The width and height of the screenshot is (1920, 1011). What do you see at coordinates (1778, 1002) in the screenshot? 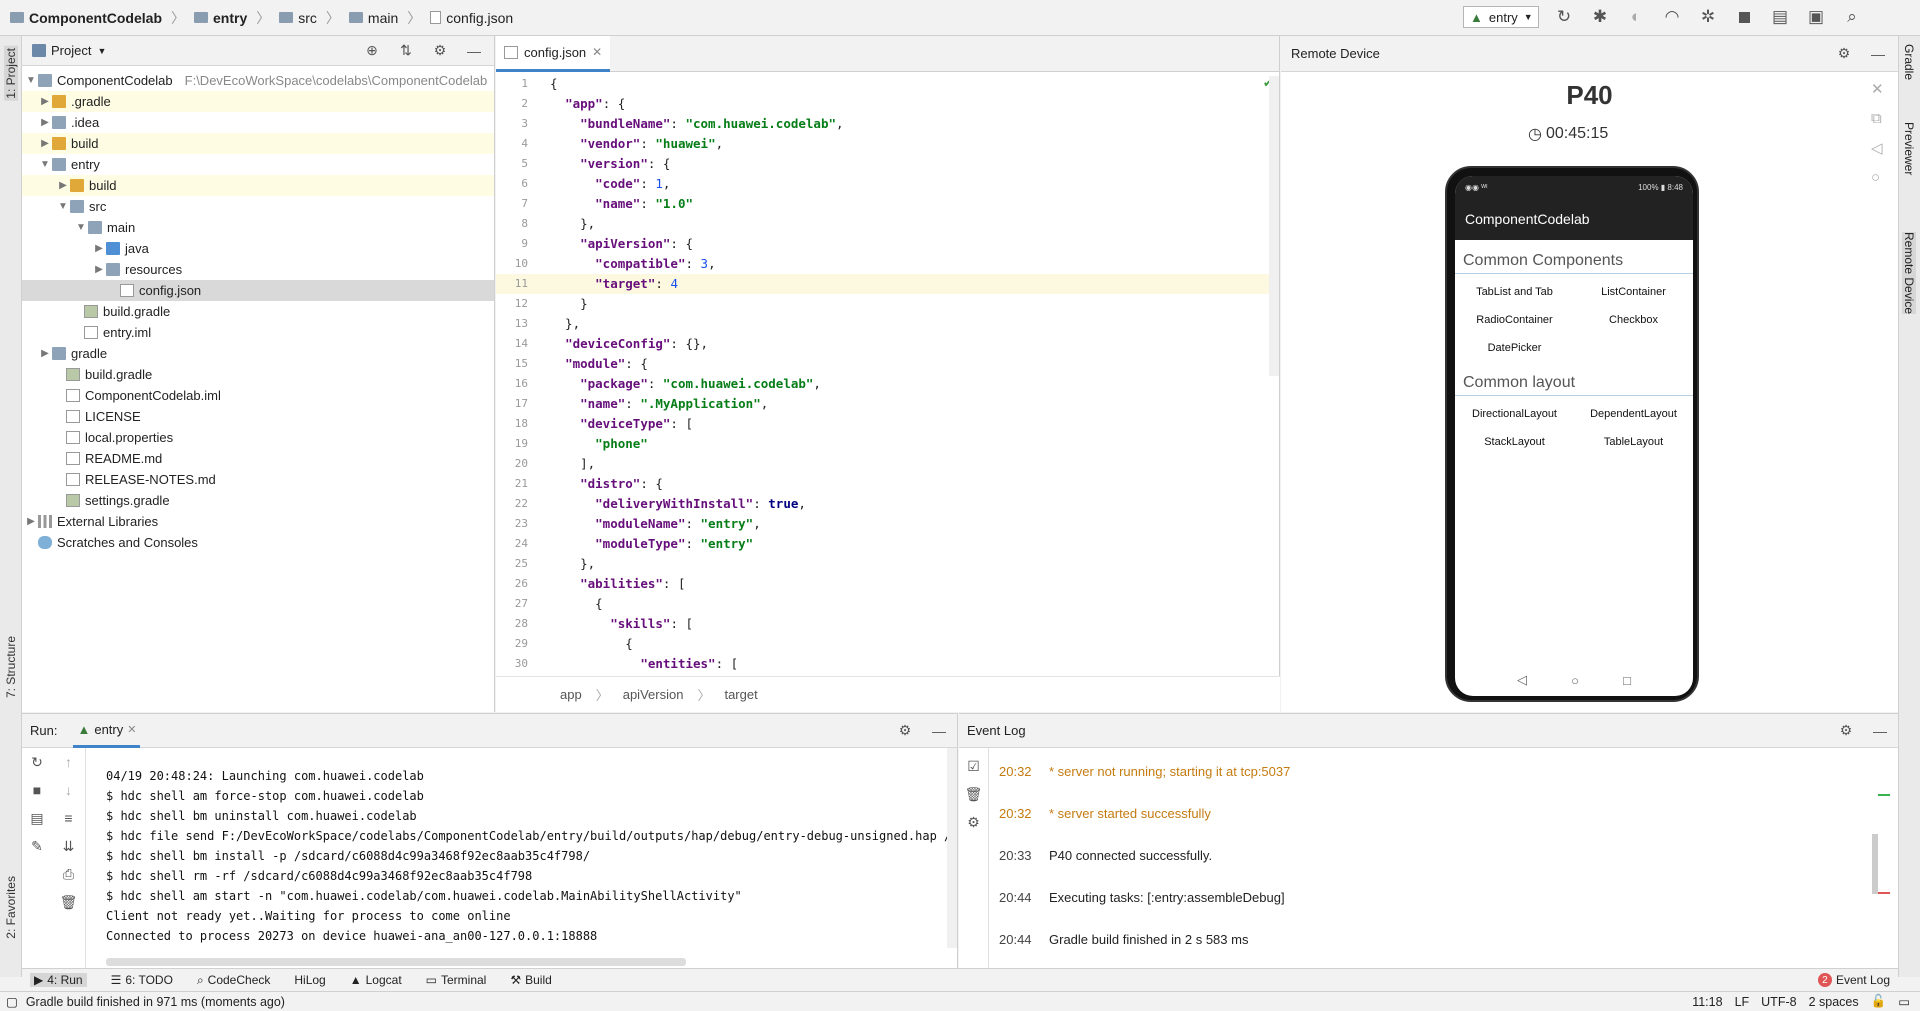
I see `file-encoding: UTF-8` at bounding box center [1778, 1002].